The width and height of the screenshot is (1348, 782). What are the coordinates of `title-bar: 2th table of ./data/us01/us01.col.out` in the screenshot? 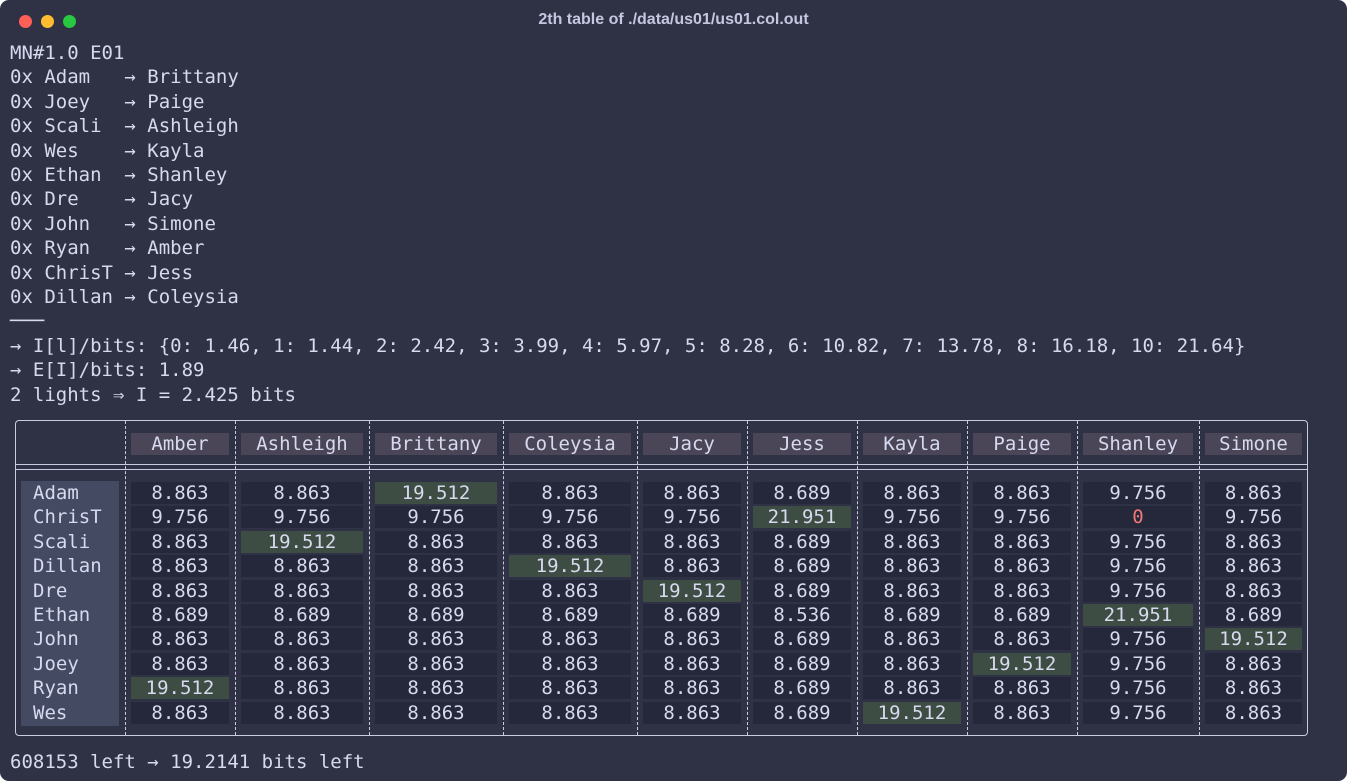 It's located at (673, 20).